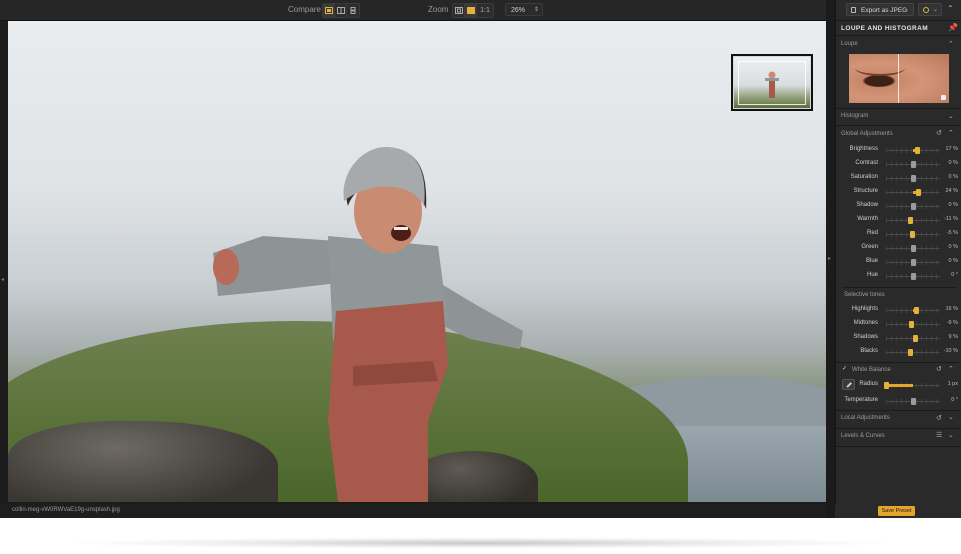  What do you see at coordinates (951, 309) in the screenshot?
I see `slider-value: 16 %` at bounding box center [951, 309].